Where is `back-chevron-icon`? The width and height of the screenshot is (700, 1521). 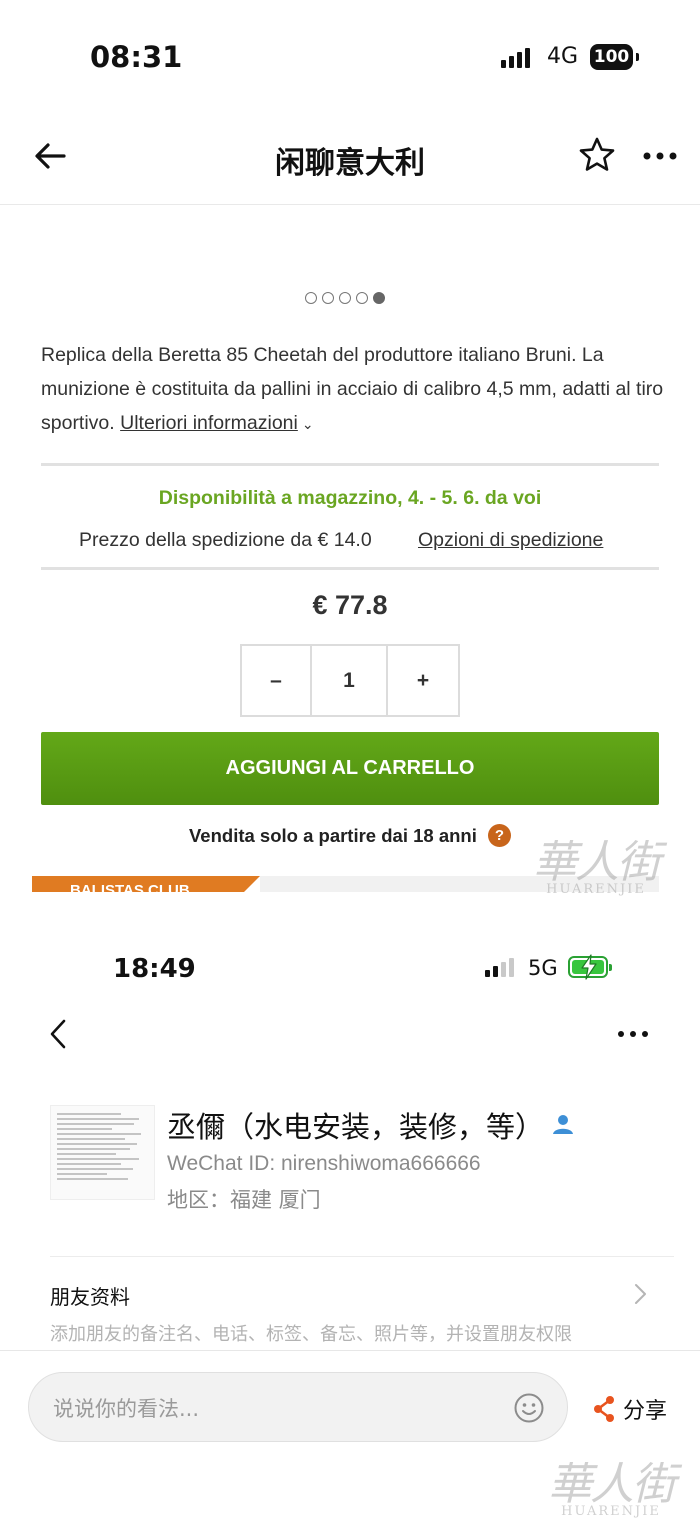
back-chevron-icon is located at coordinates (59, 1034).